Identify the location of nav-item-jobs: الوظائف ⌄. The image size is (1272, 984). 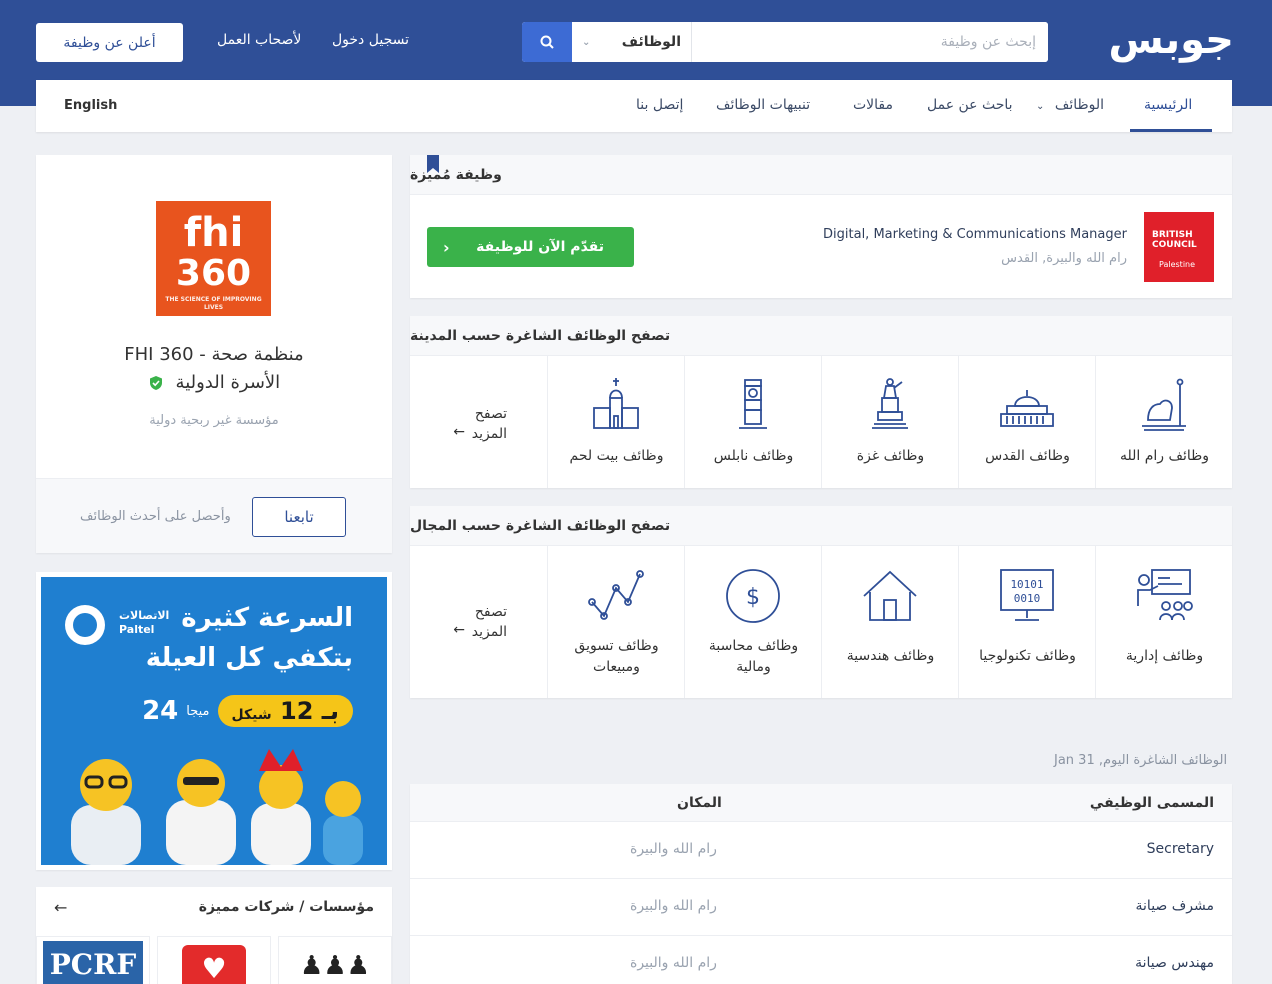
(1070, 105).